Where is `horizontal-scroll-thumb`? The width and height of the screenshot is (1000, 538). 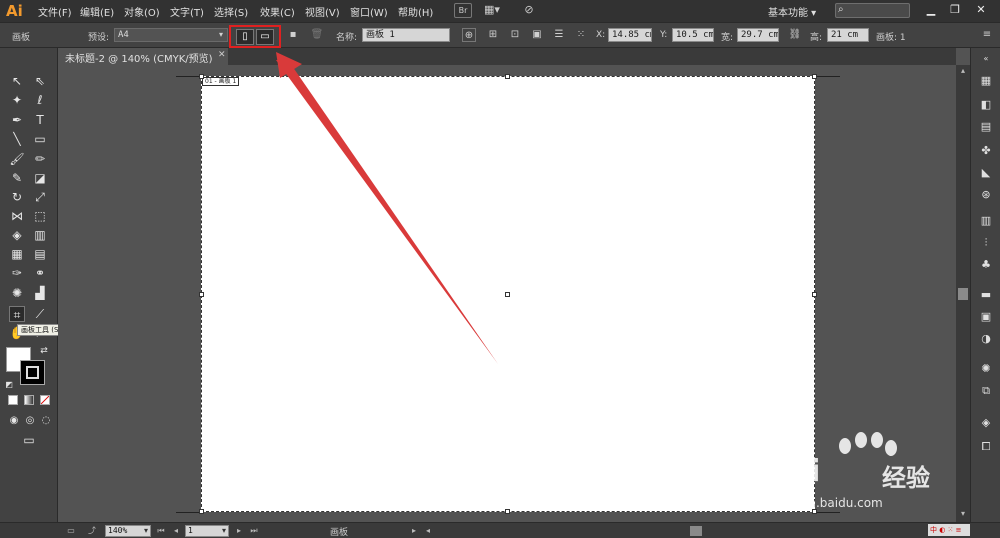
horizontal-scroll-thumb is located at coordinates (696, 531).